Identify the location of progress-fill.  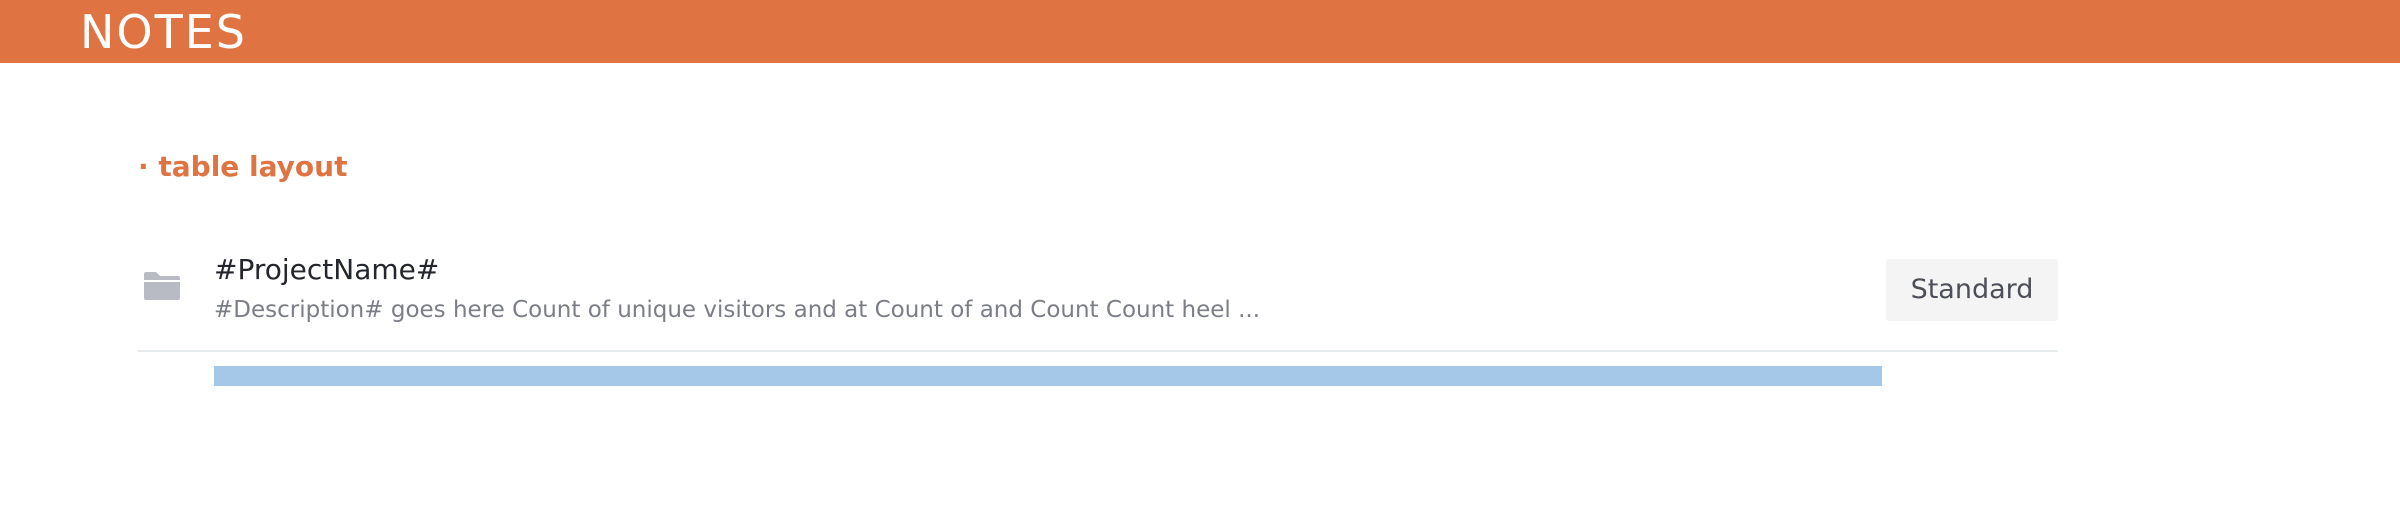
(1048, 376).